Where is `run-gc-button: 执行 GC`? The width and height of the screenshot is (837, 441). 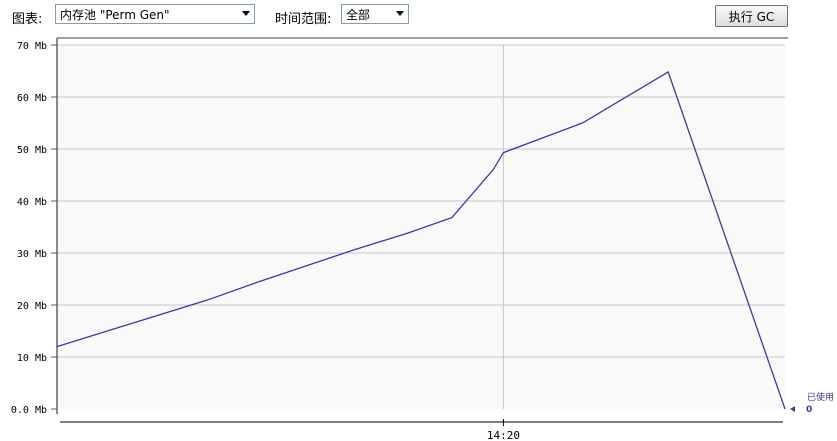
run-gc-button: 执行 GC is located at coordinates (751, 16).